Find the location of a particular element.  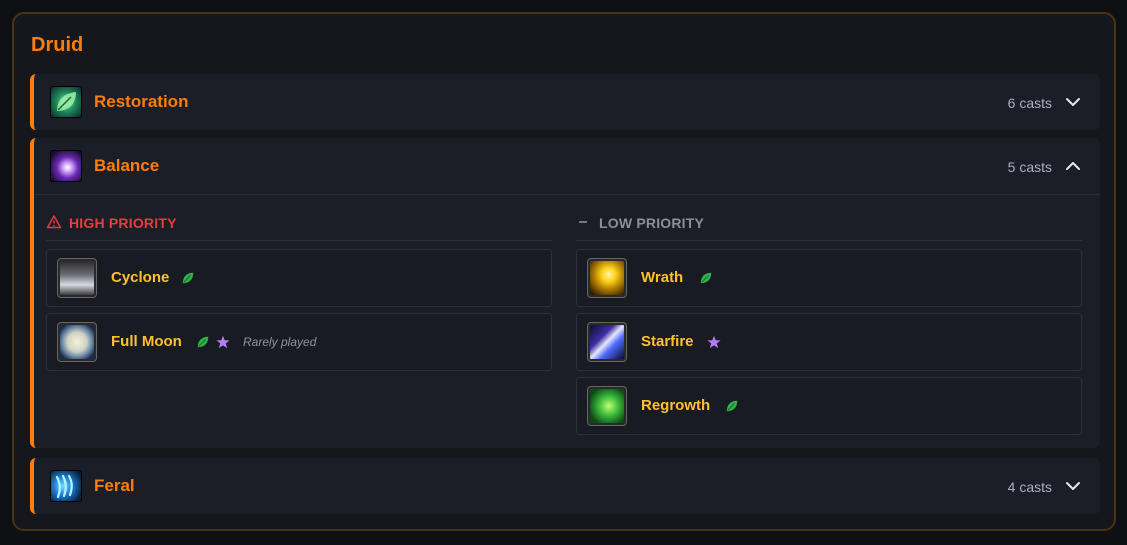

feral-claw-icon is located at coordinates (66, 486).